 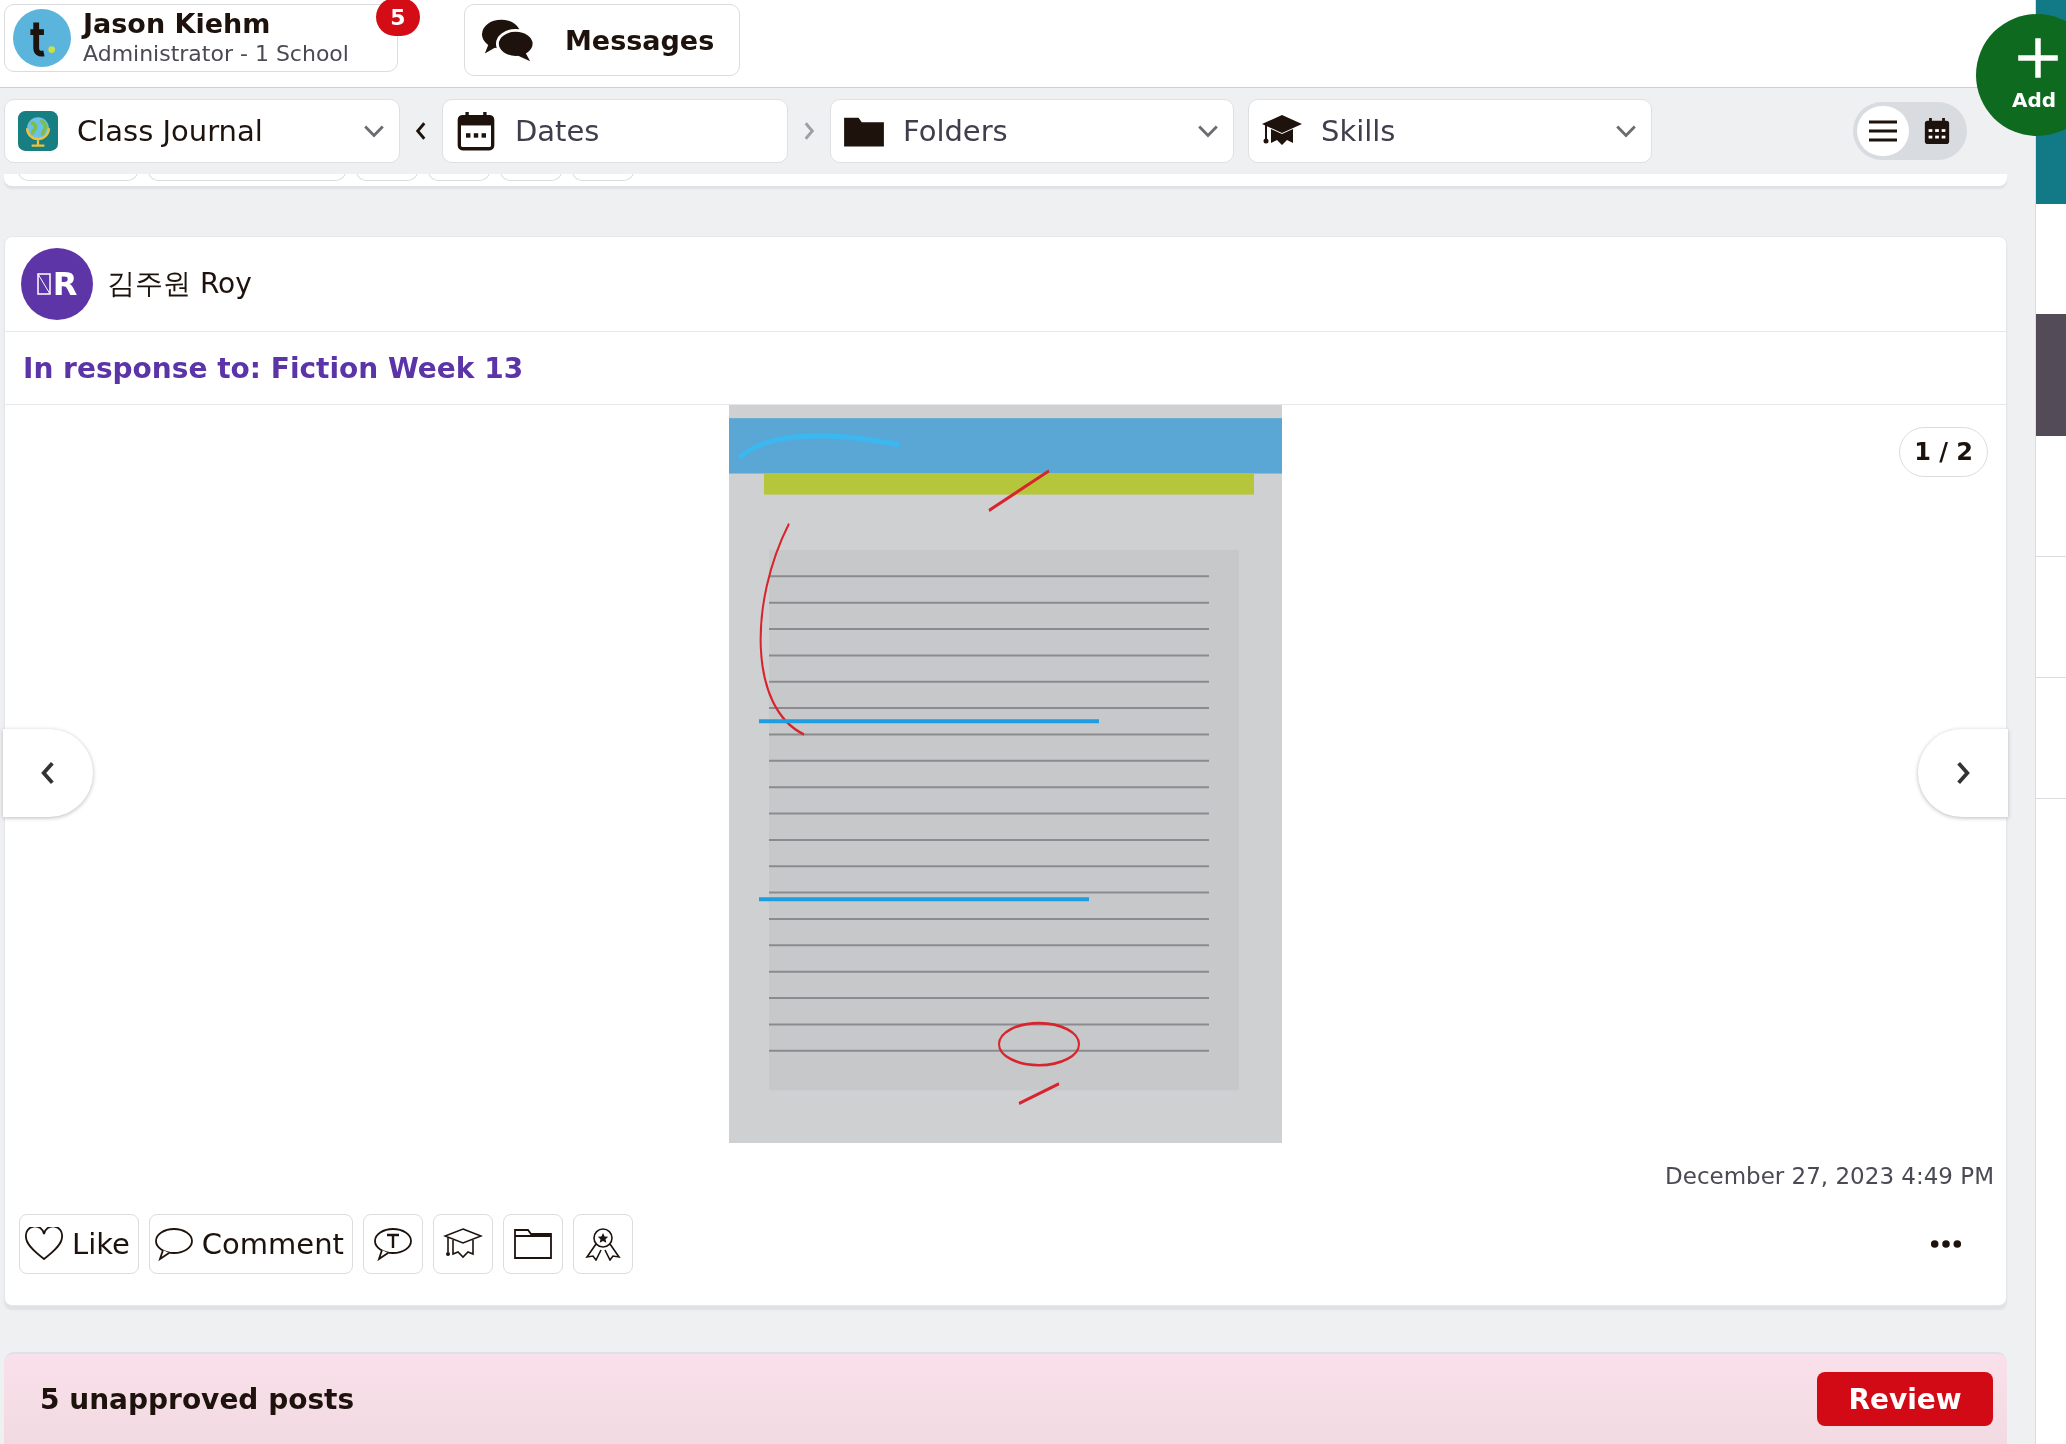 I want to click on folders-dropdown: Folders, so click(x=1032, y=131).